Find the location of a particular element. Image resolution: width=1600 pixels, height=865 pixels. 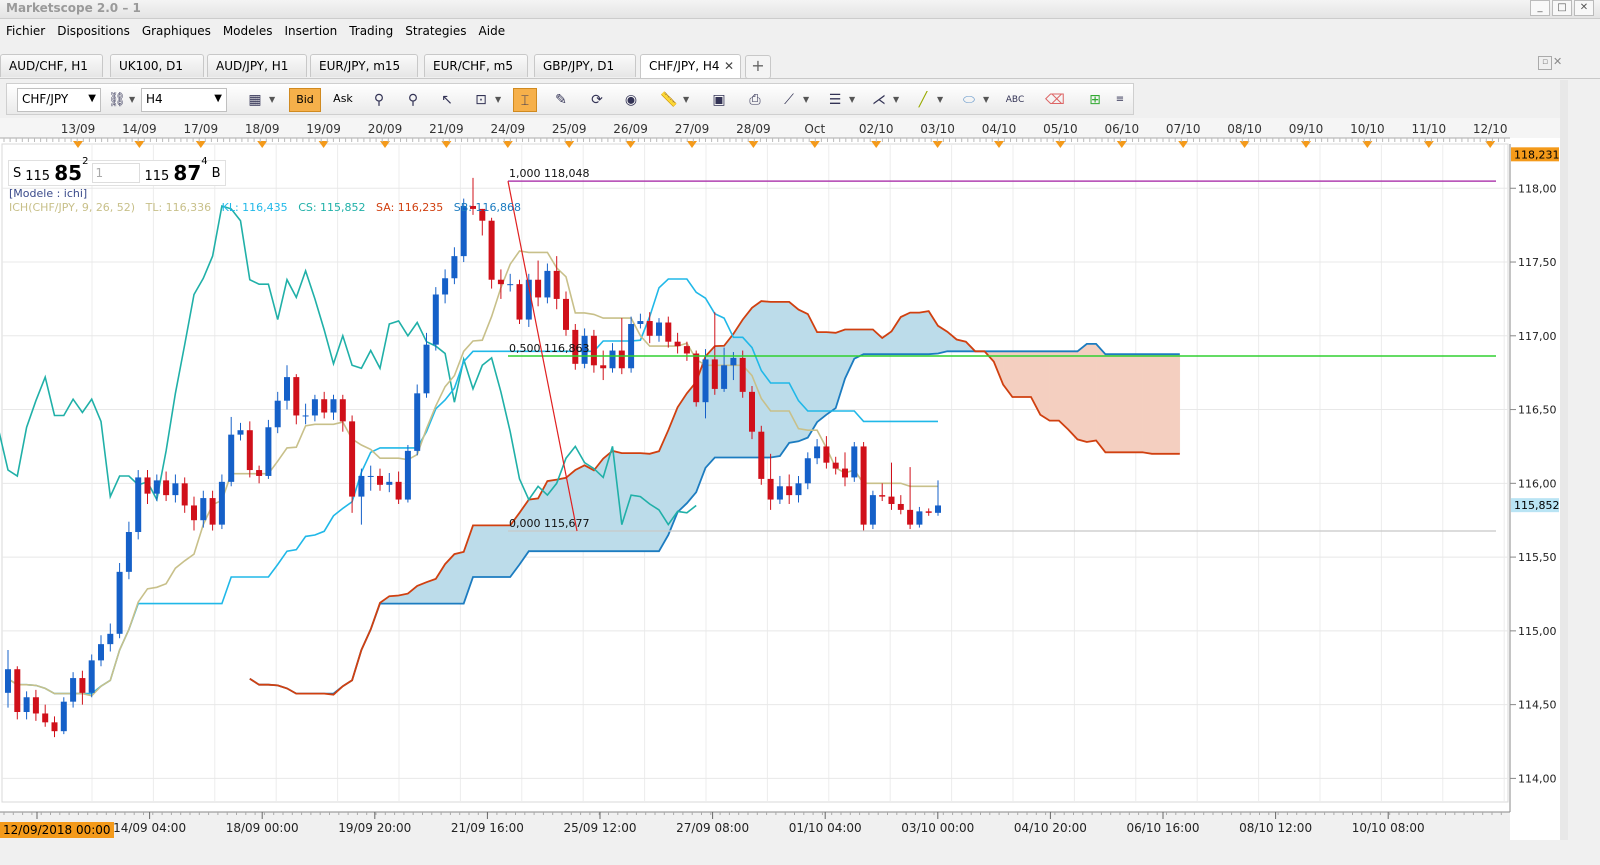

lines-icon: ☰ is located at coordinates (835, 100).